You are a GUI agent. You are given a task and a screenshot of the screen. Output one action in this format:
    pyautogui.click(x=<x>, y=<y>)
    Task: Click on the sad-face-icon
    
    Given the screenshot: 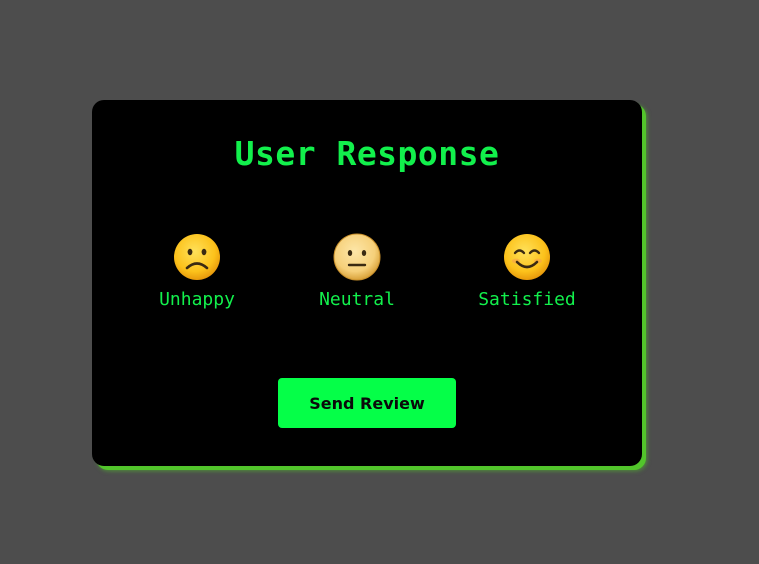 What is the action you would take?
    pyautogui.click(x=197, y=257)
    